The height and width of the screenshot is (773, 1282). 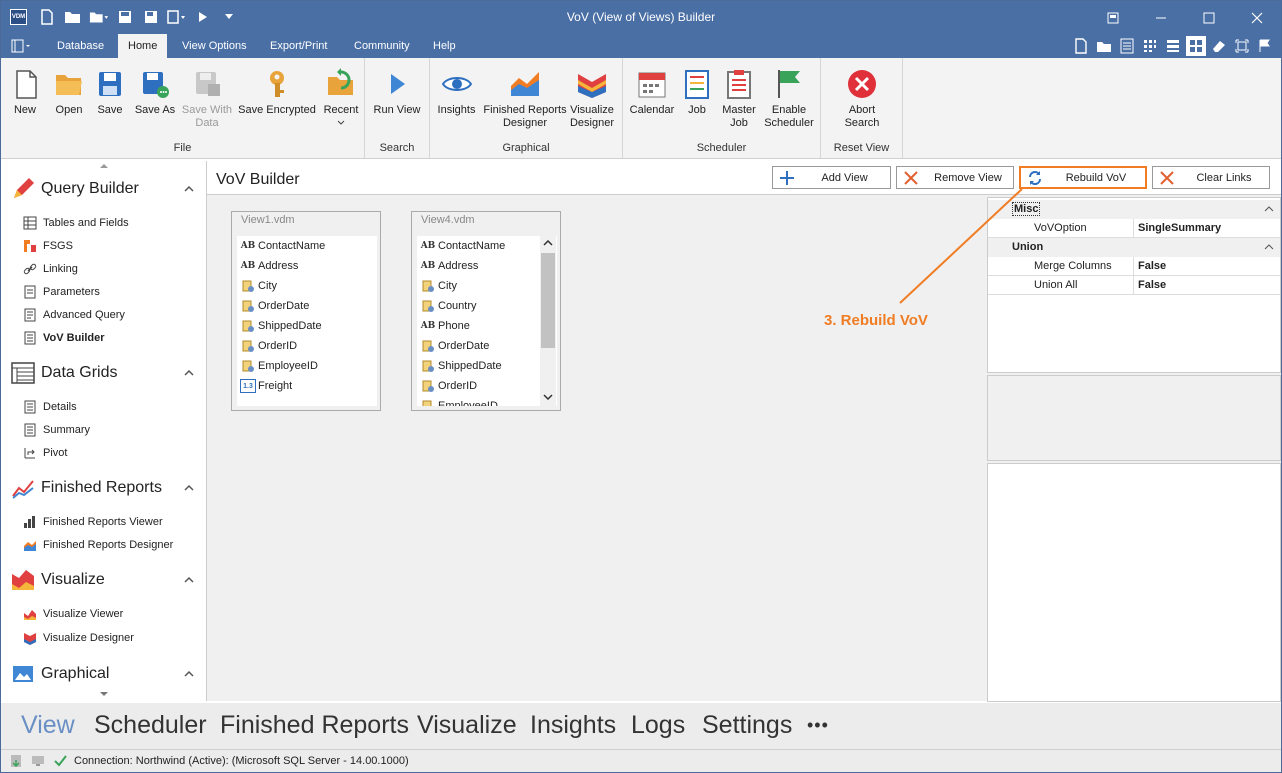 I want to click on job-button: Job, so click(x=697, y=92).